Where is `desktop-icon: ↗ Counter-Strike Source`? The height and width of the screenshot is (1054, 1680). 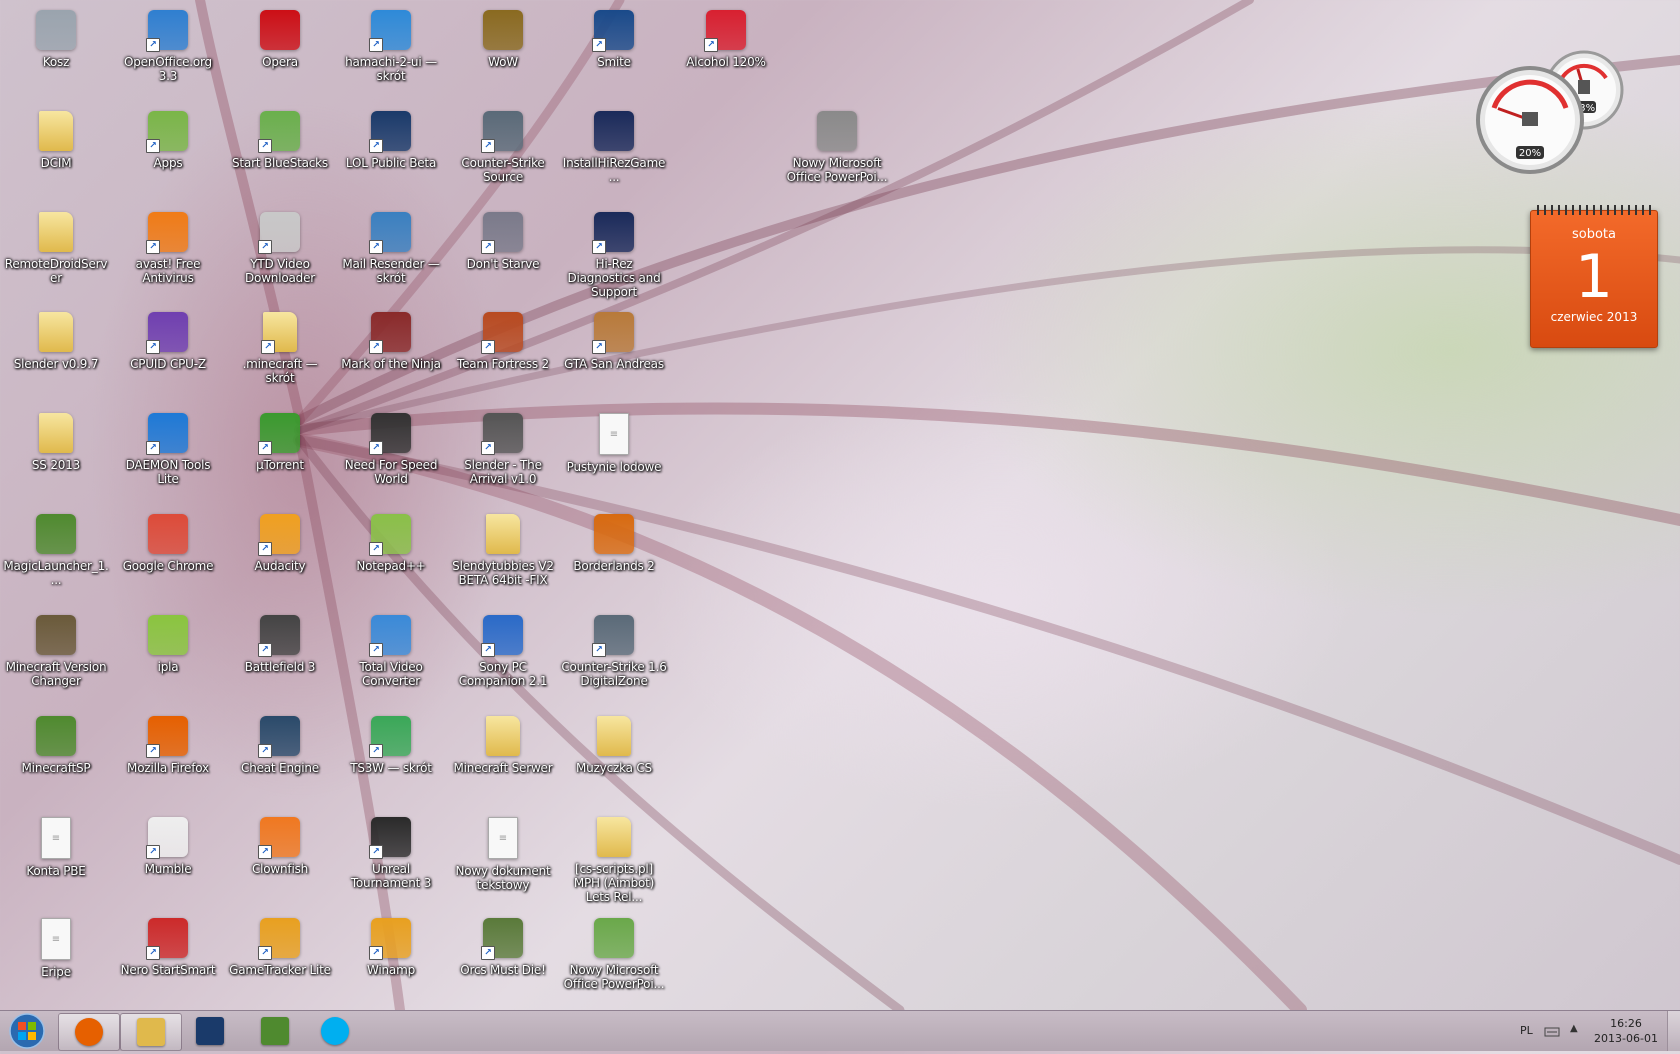 desktop-icon: ↗ Counter-Strike Source is located at coordinates (503, 153).